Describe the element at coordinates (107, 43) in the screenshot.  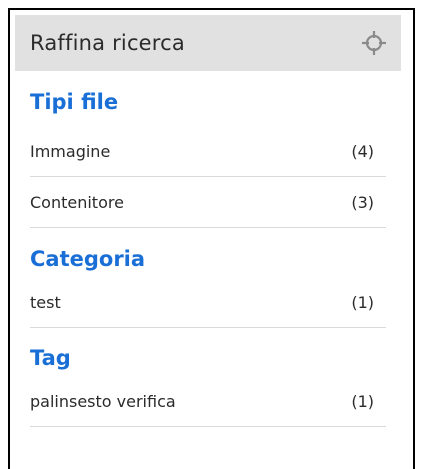
I see `panel-title: Raffina ricerca` at that location.